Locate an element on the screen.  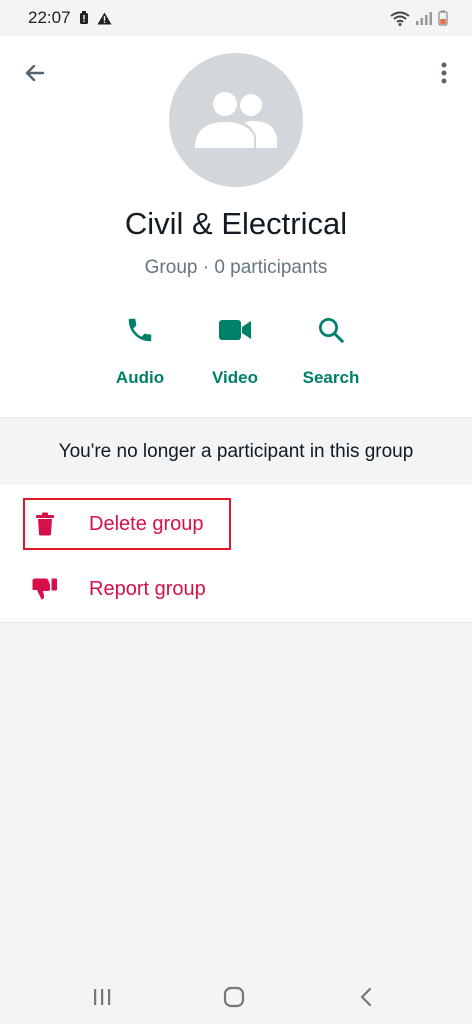
action-buttons: Audio Video Search is located at coordinates (236, 352).